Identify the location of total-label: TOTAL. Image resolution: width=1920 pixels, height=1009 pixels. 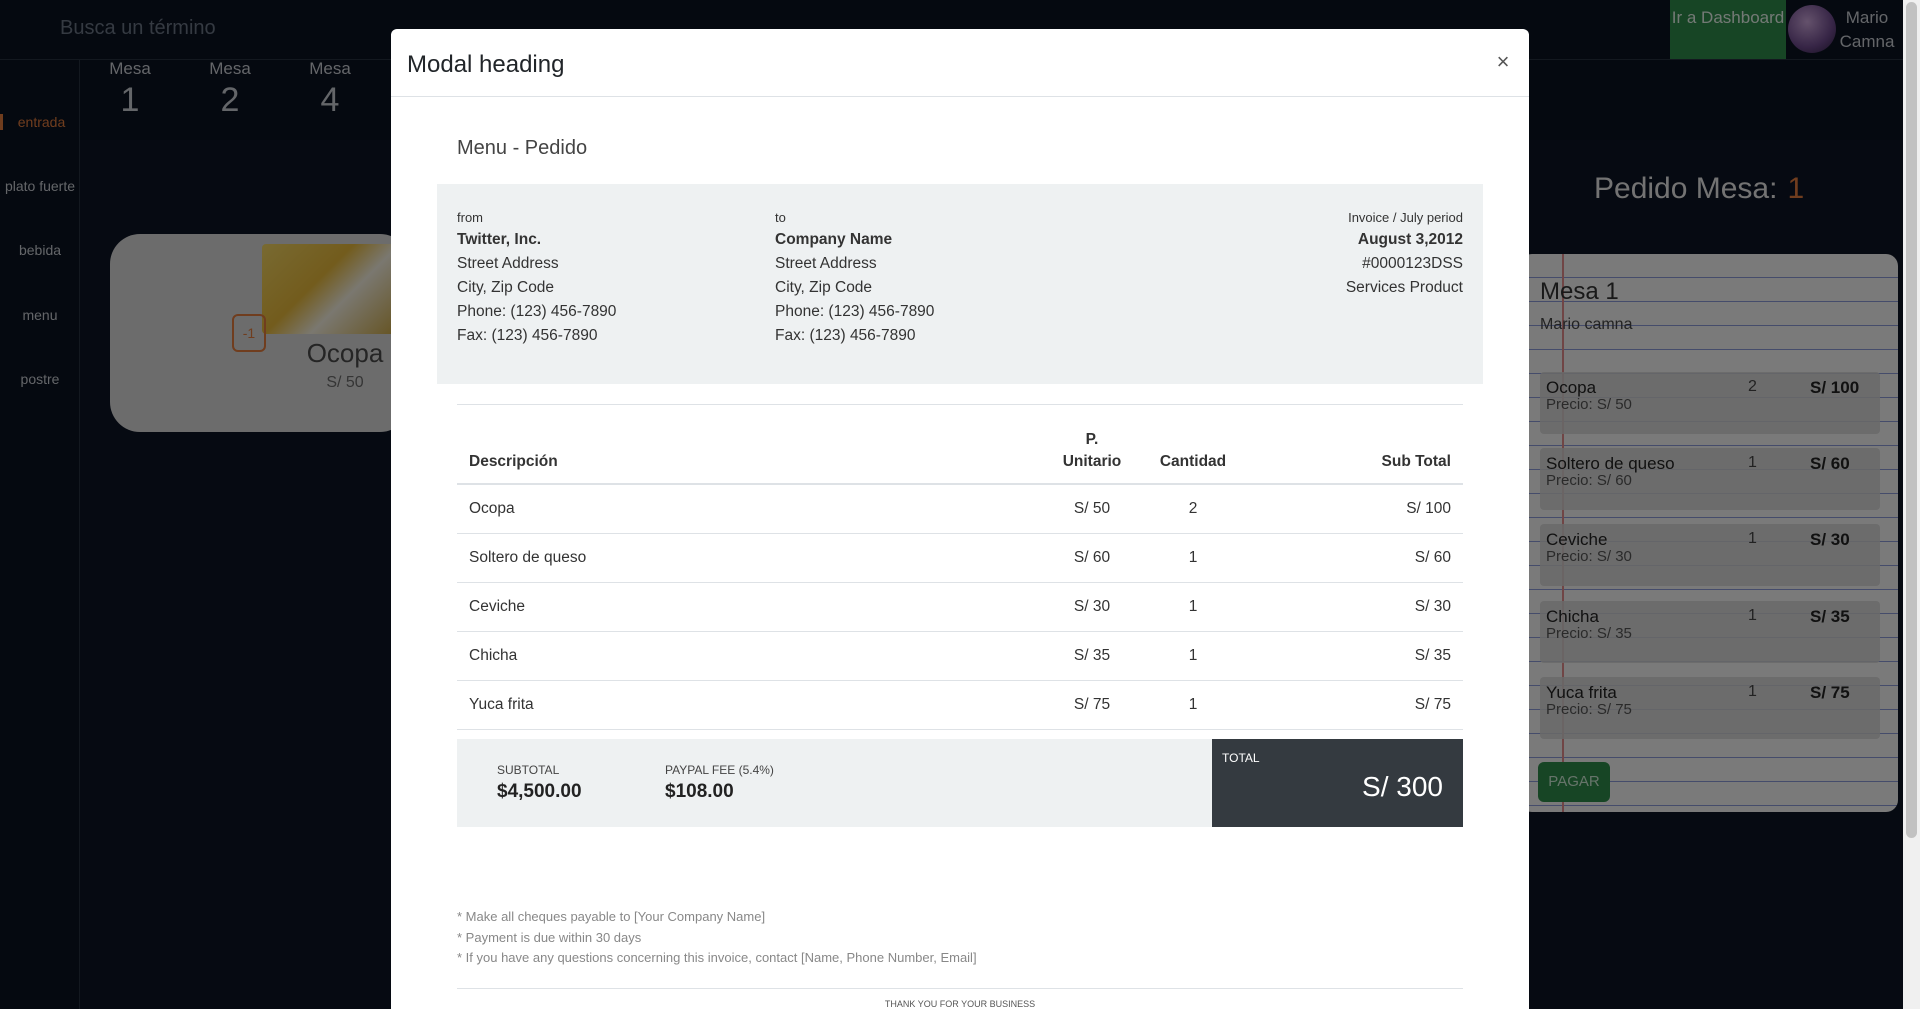
(1241, 758).